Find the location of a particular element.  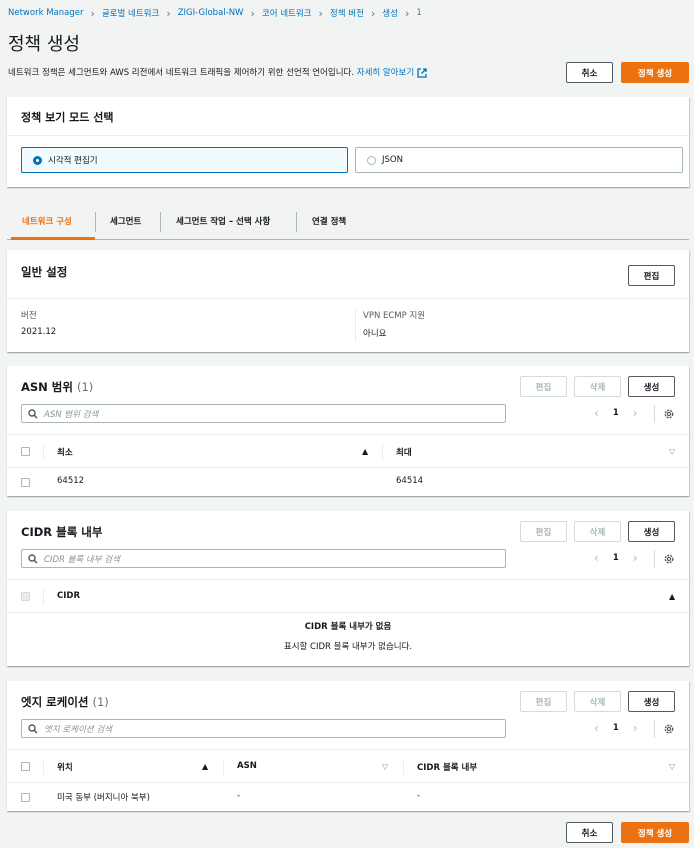

breadcrumb-global-networks: 글로벌 네트워크 is located at coordinates (130, 13).